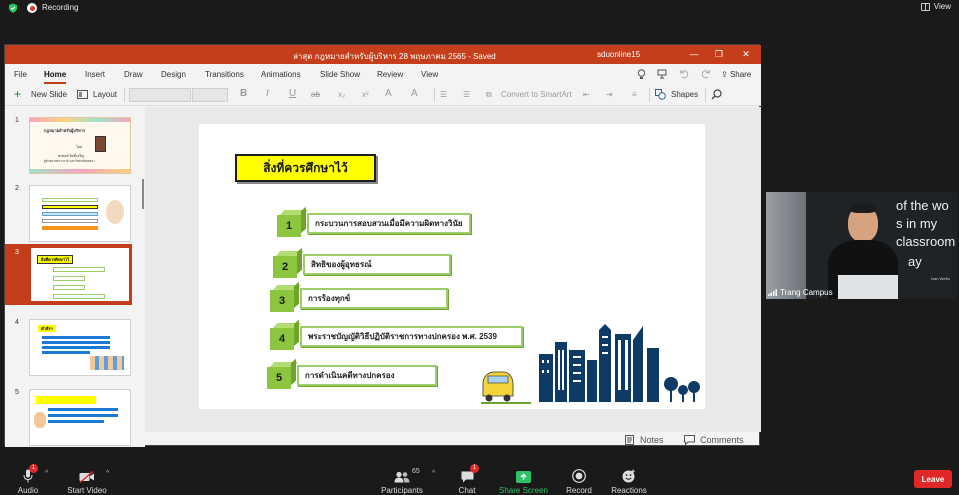 Image resolution: width=959 pixels, height=495 pixels. Describe the element at coordinates (618, 54) in the screenshot. I see `account-name: sduonline15` at that location.